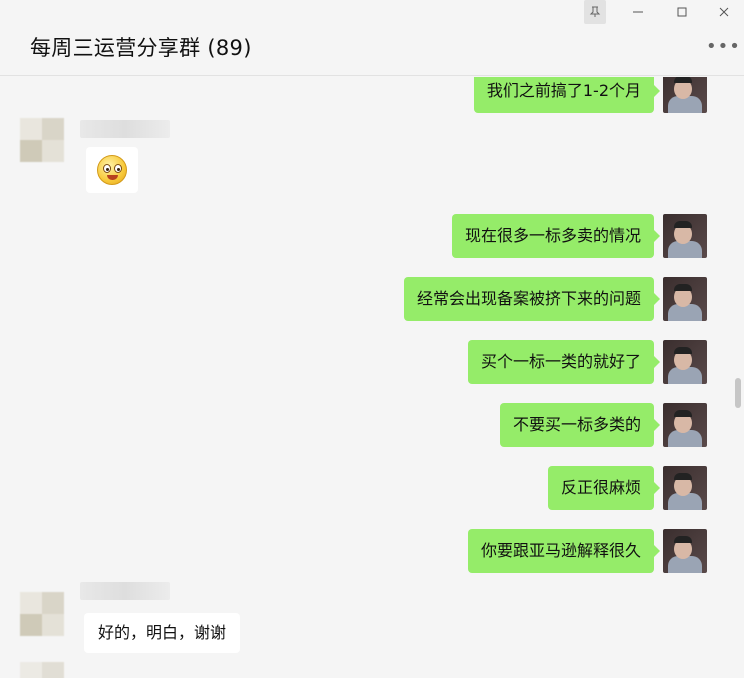  I want to click on message-outgoing: 我们之前搞了1-2个月, so click(567, 95).